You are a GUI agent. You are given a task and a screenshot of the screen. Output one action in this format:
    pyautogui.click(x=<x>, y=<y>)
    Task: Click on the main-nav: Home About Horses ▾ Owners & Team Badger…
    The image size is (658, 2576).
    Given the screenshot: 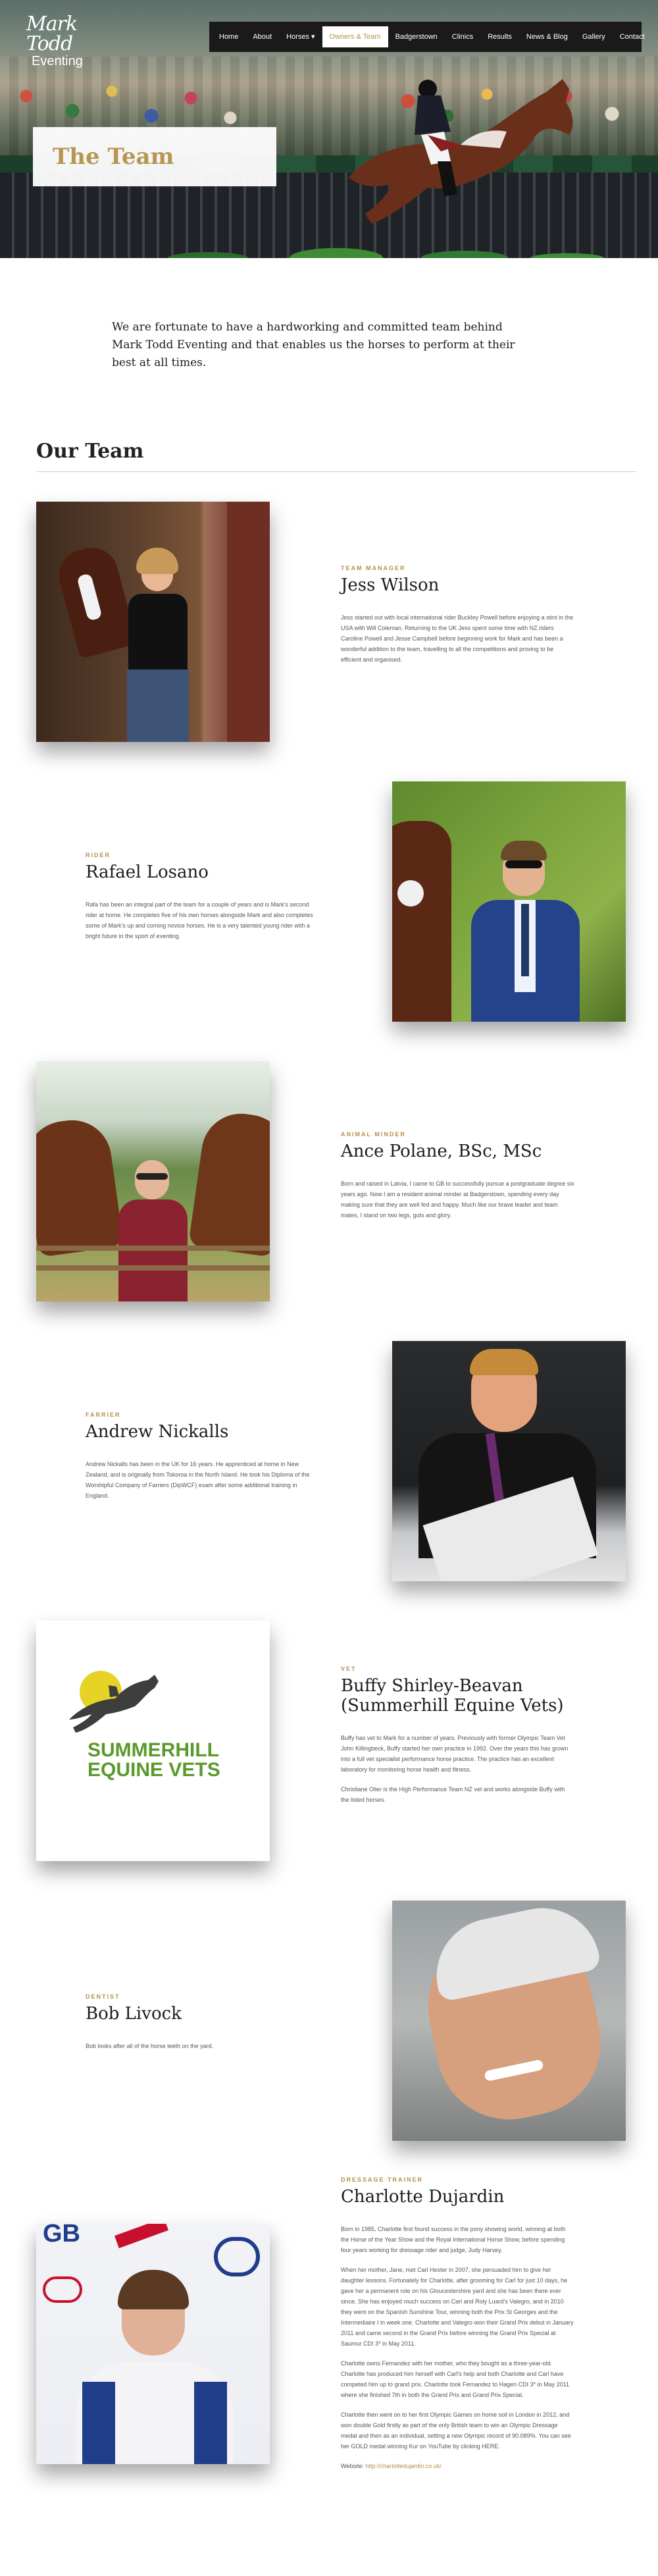 What is the action you would take?
    pyautogui.click(x=427, y=37)
    